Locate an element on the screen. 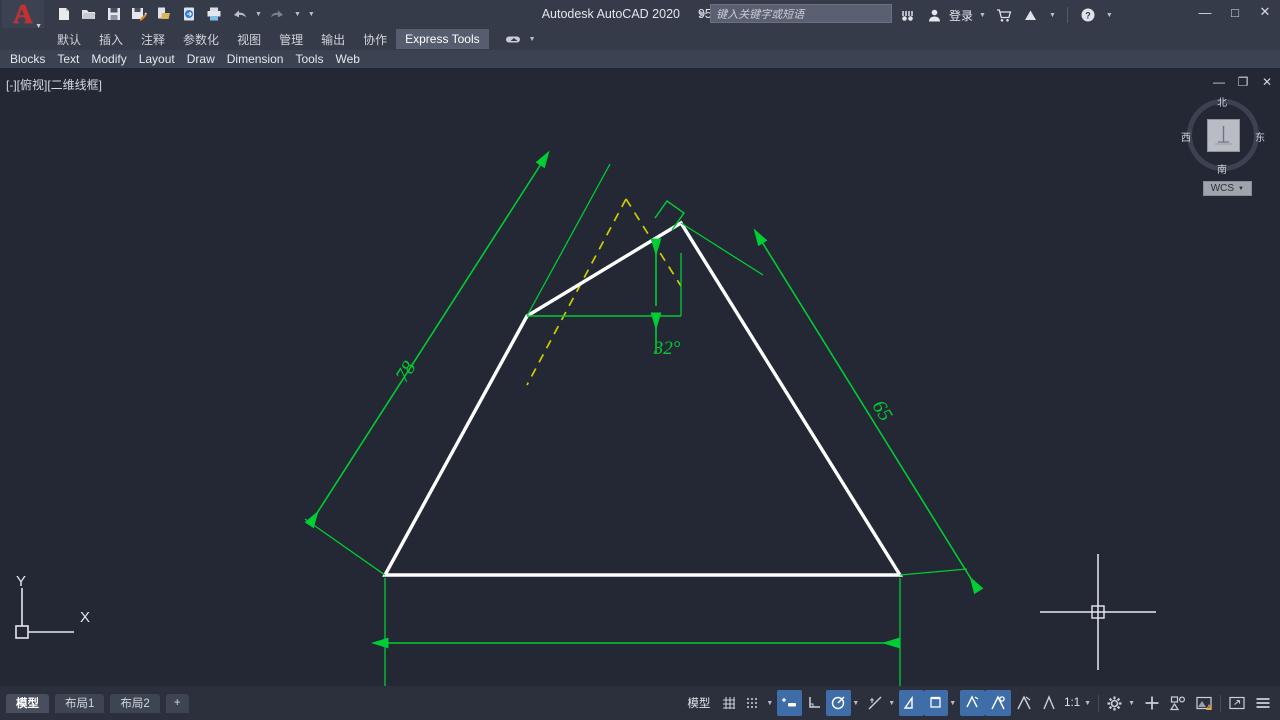  panel-toggle-caret-icon: ▼ is located at coordinates (532, 39).